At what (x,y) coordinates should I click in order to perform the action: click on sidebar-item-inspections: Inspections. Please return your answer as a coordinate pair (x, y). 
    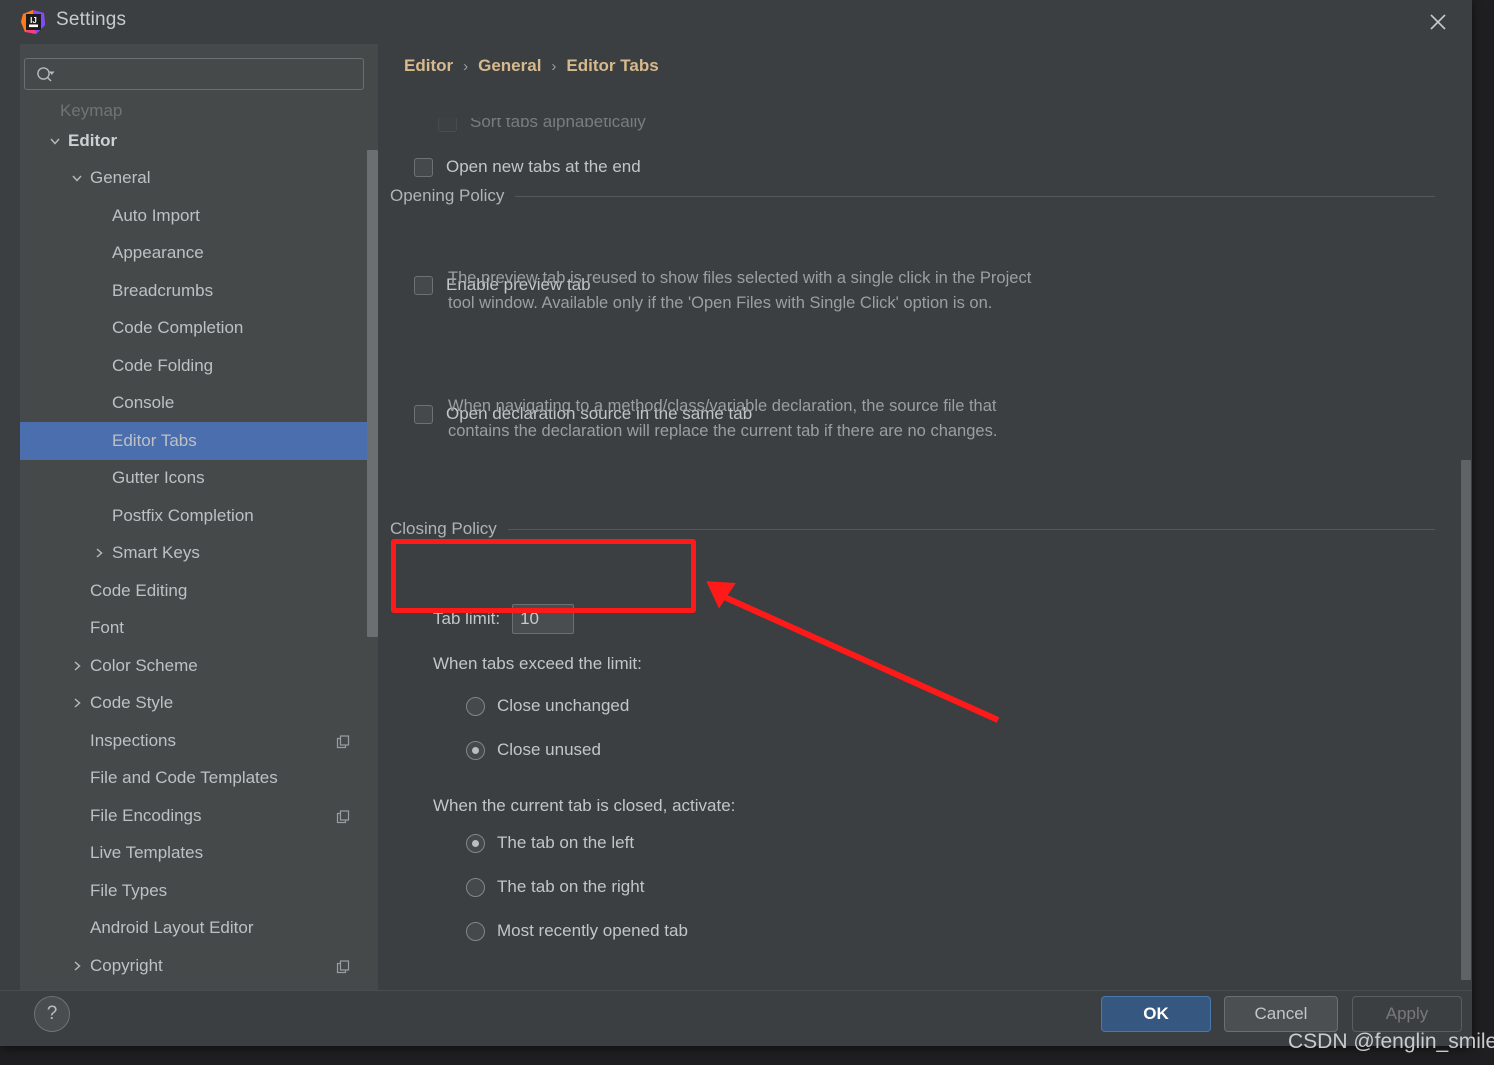
    Looking at the image, I should click on (199, 741).